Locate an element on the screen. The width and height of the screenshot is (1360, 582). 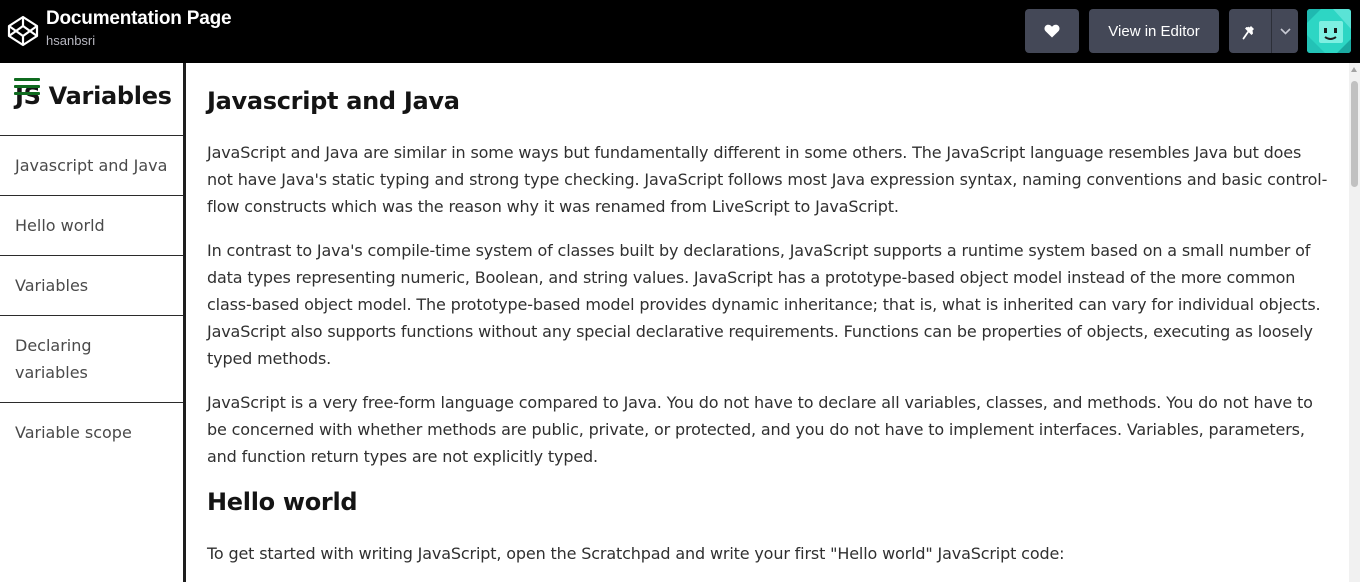
heart-icon is located at coordinates (1052, 31).